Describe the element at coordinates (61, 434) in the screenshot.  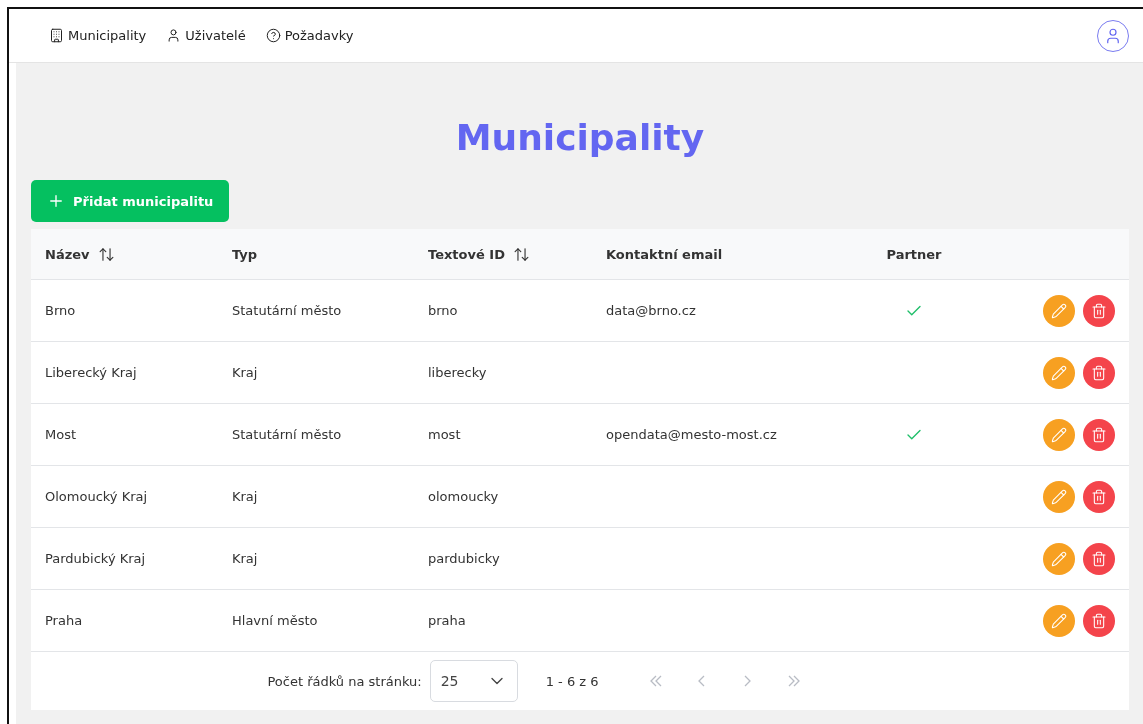
I see `table-cell-text: Most` at that location.